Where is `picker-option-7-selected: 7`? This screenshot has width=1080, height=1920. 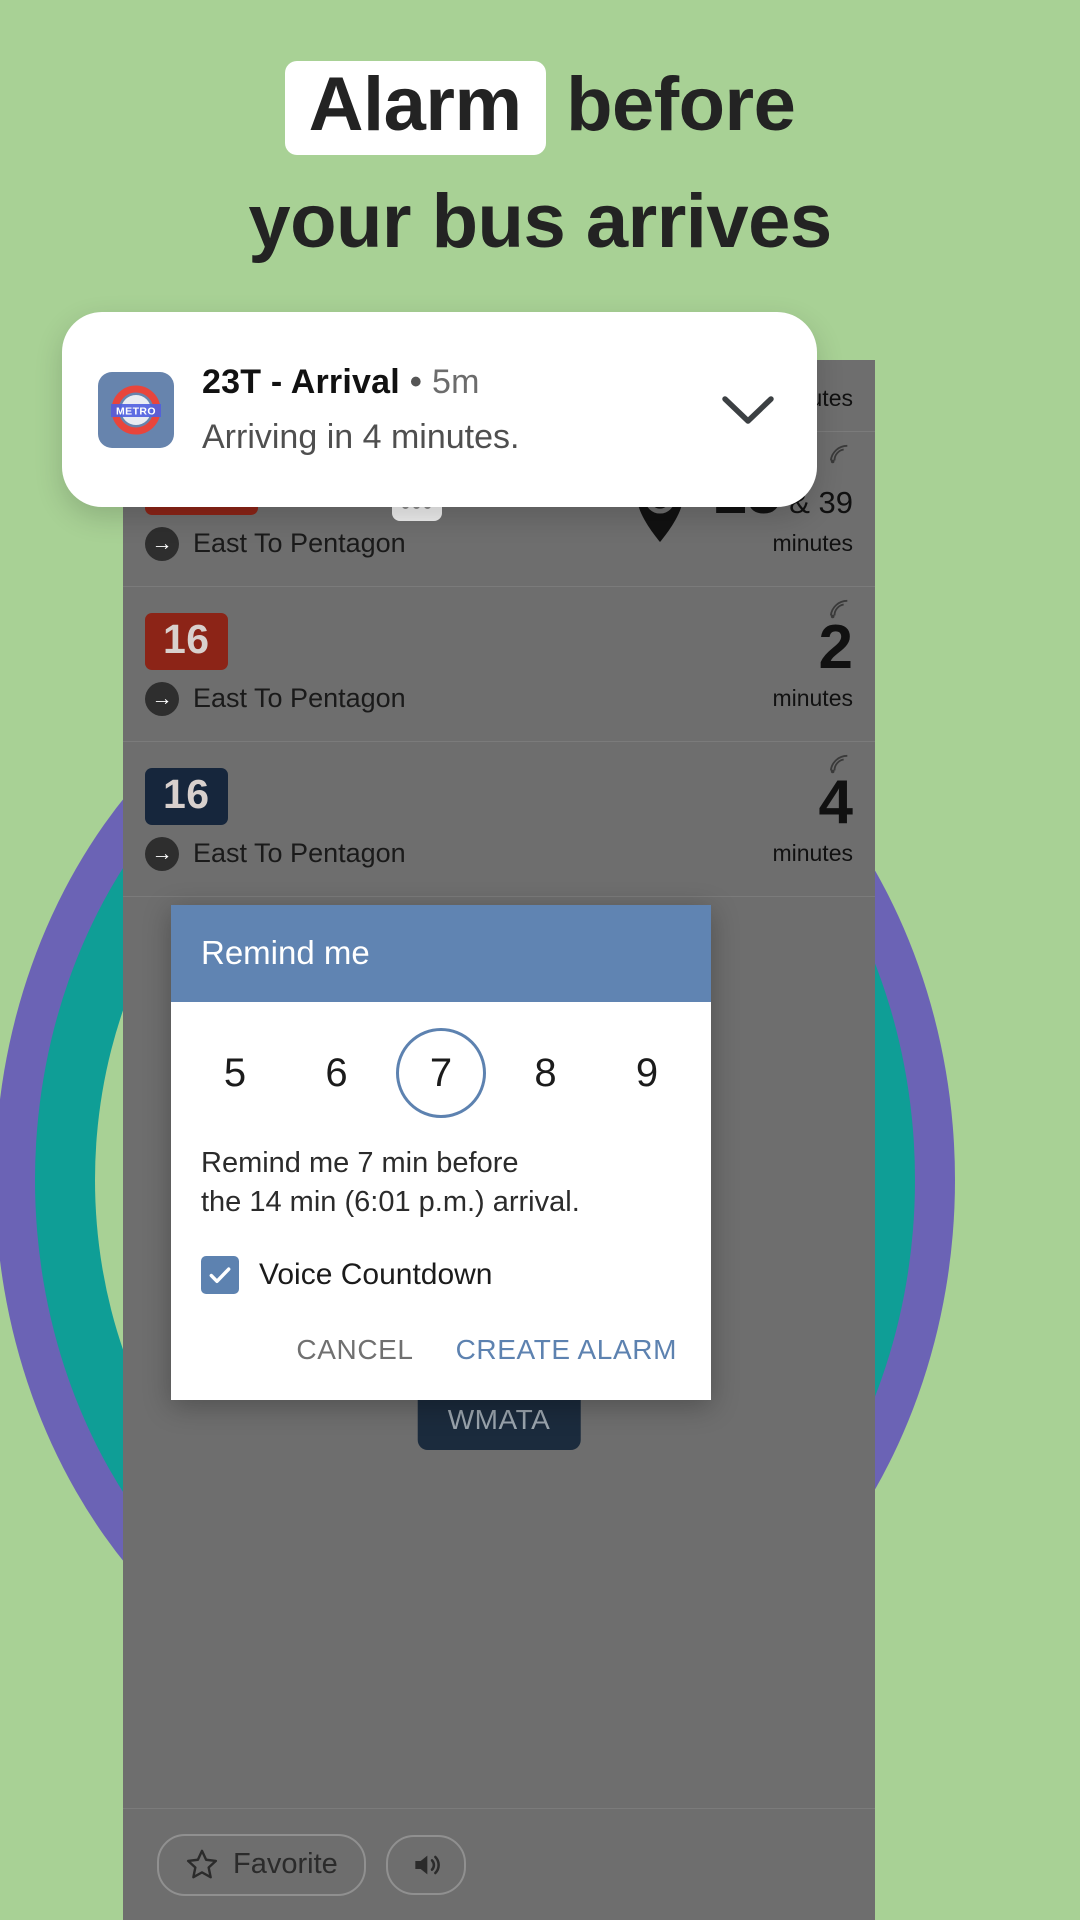 picker-option-7-selected: 7 is located at coordinates (441, 1073).